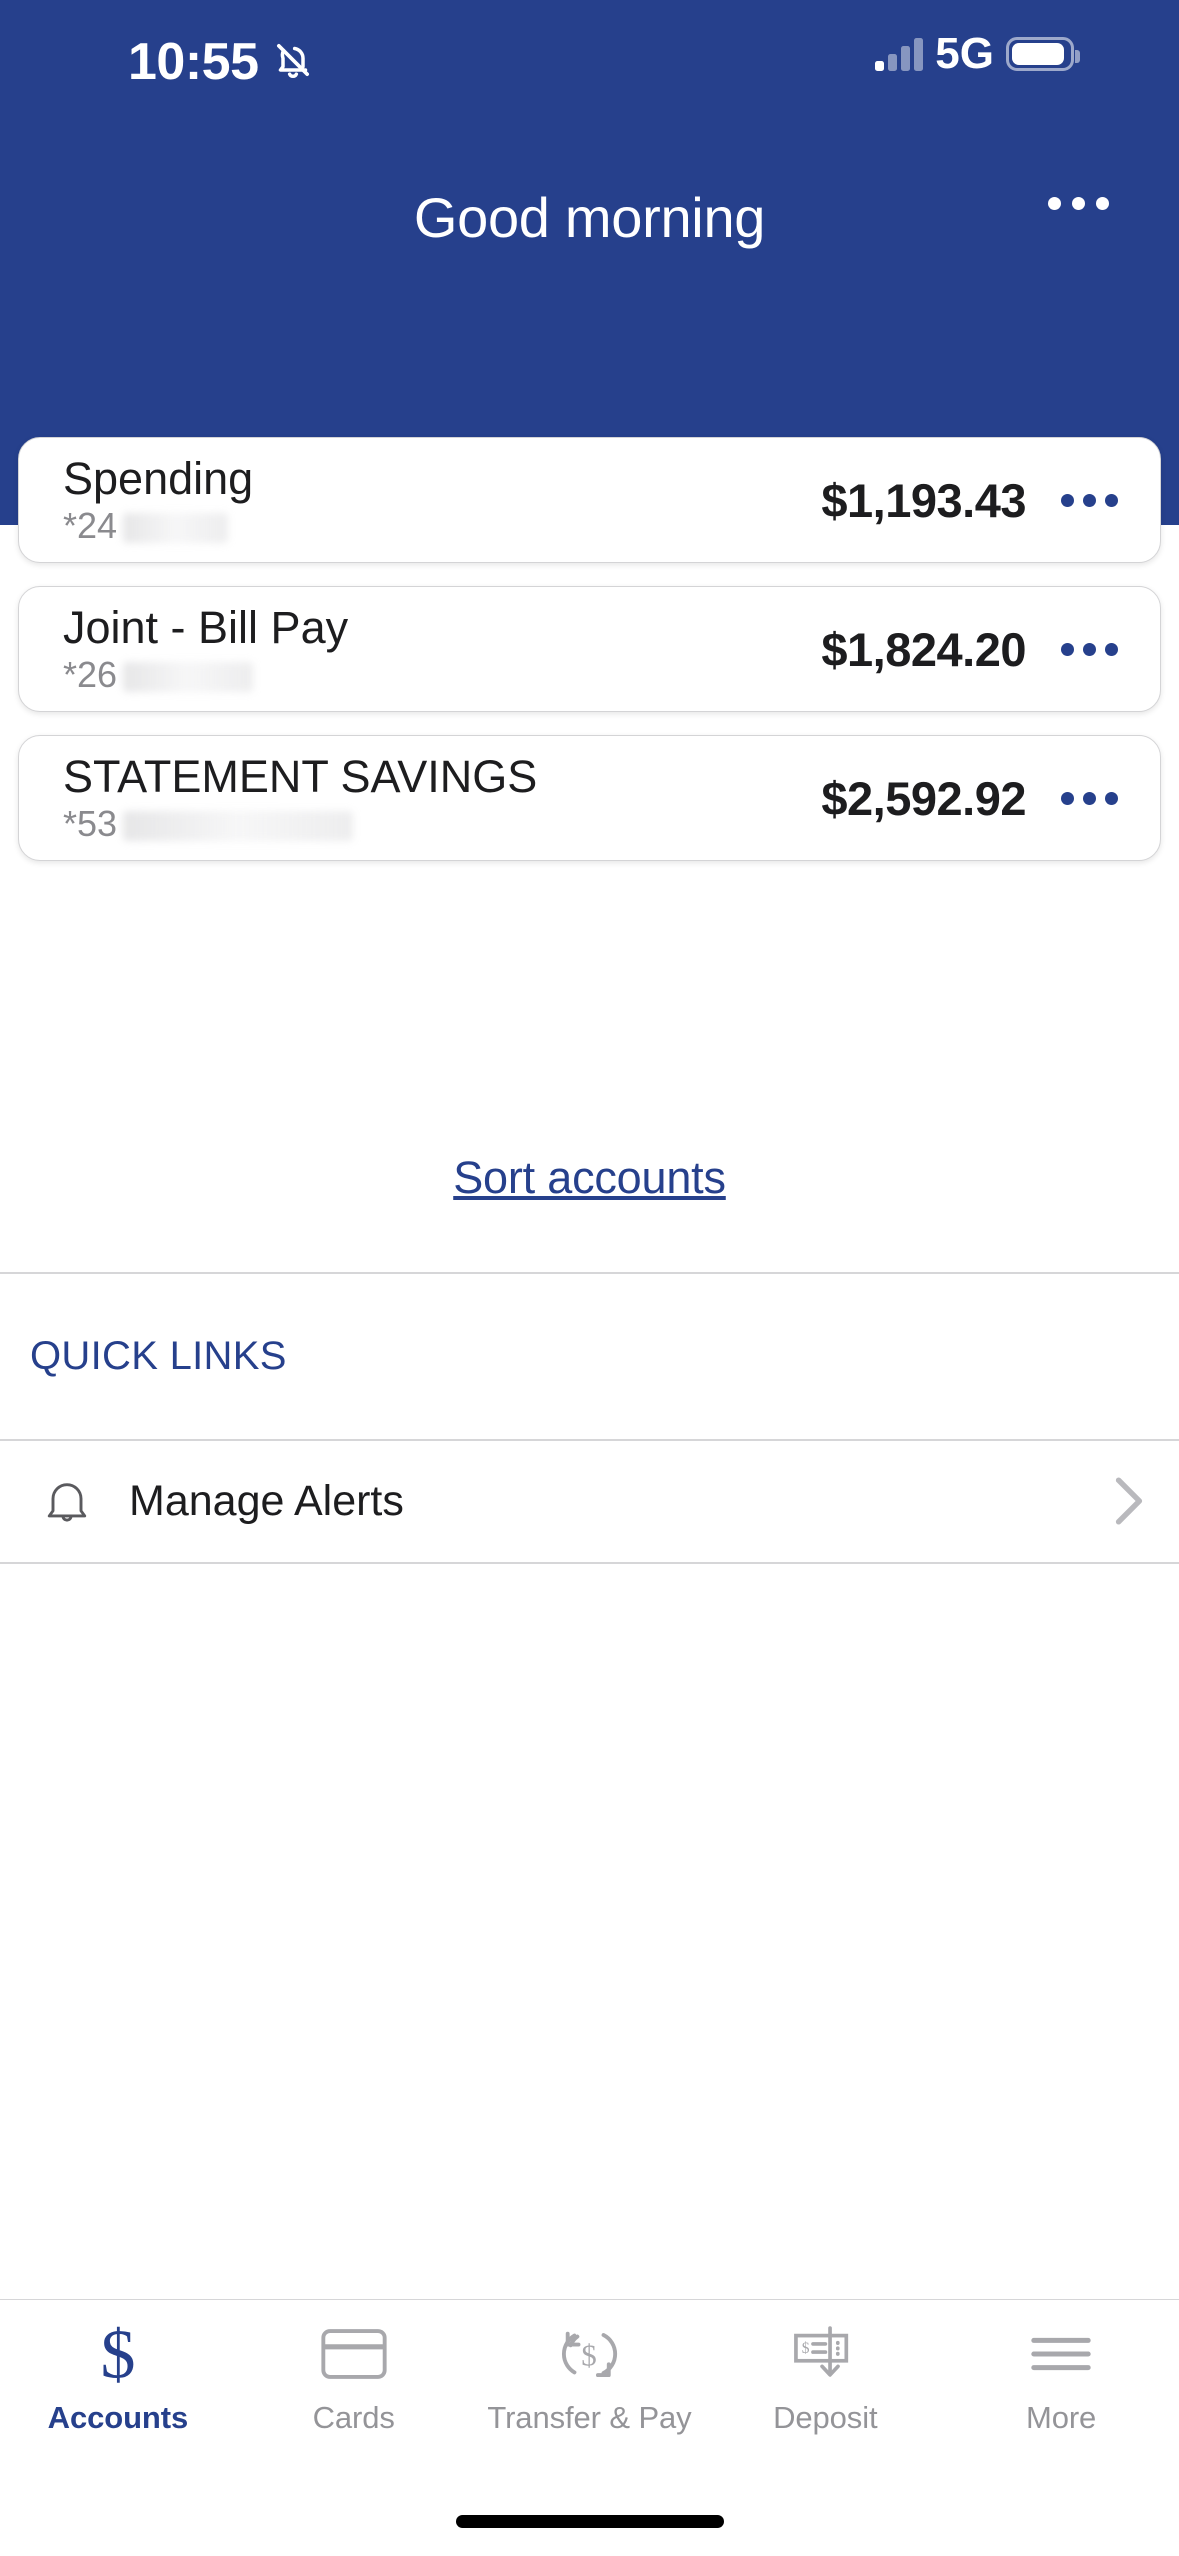  I want to click on account-card-joint-bill-pay: Joint - Bill Pay *26 $1,824.20, so click(589, 649).